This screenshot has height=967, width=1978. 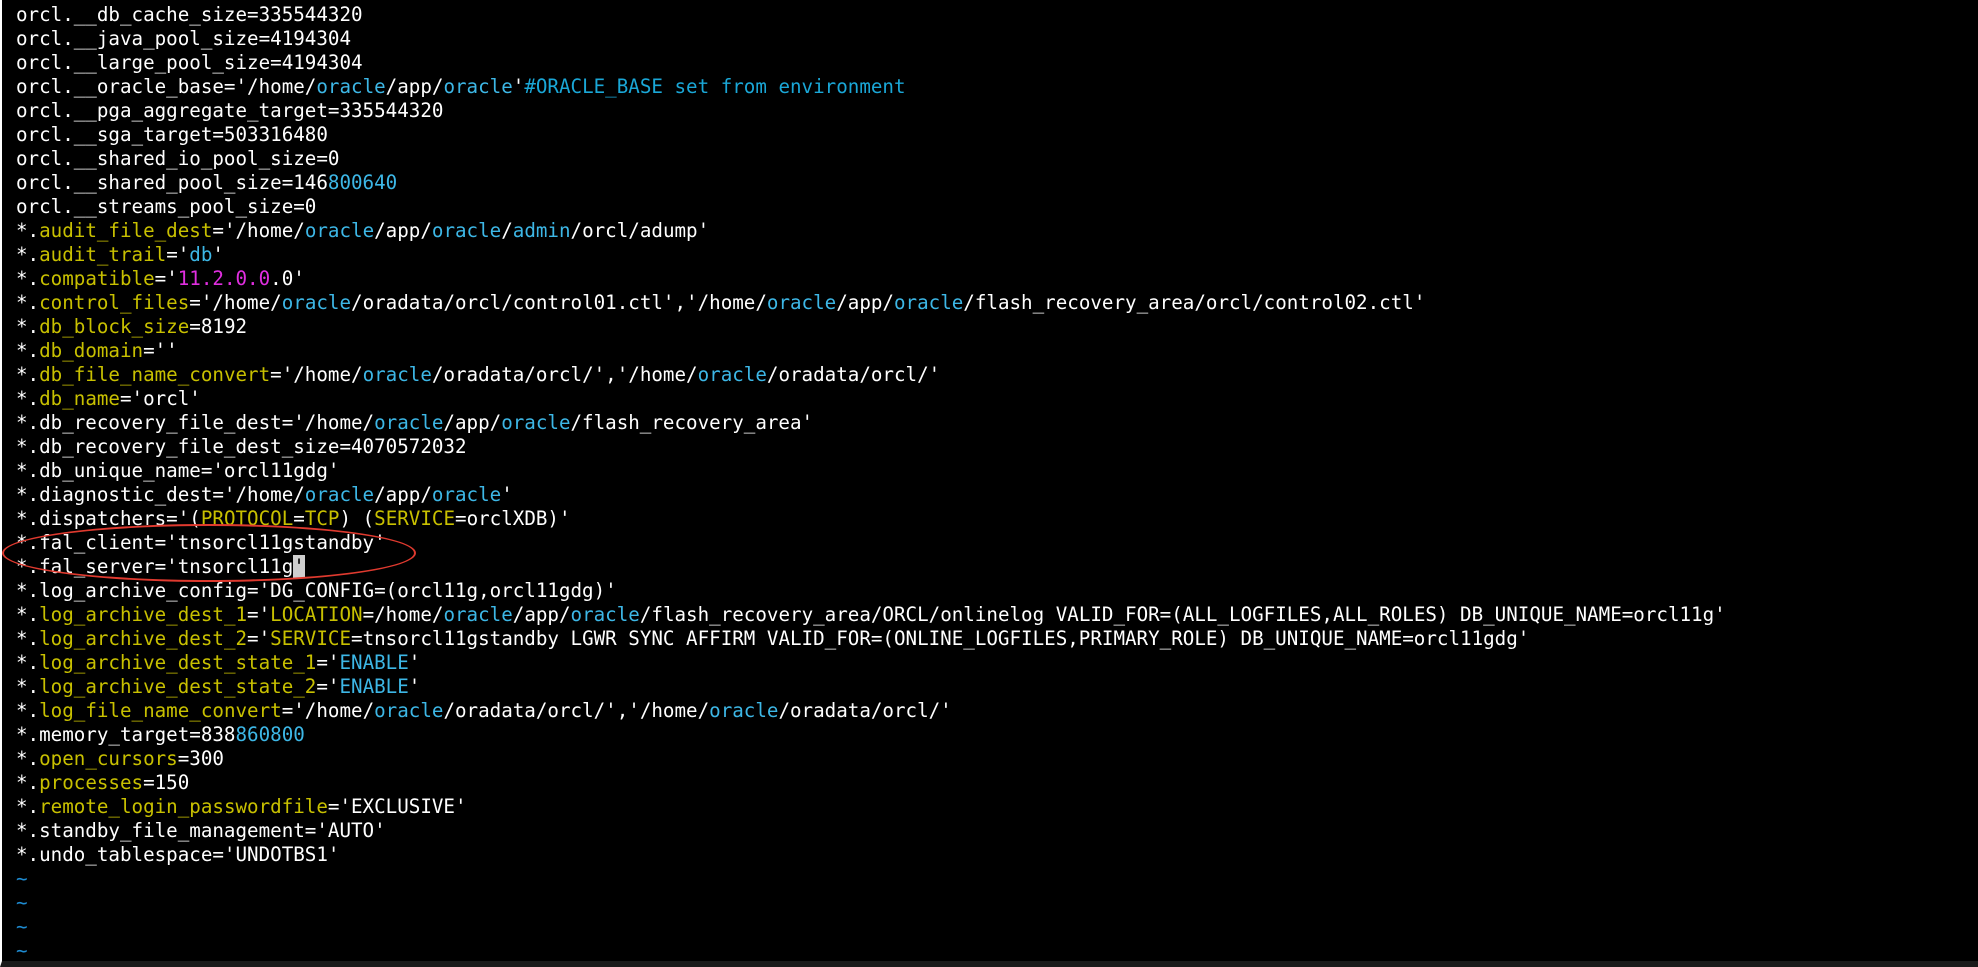 What do you see at coordinates (996, 279) in the screenshot?
I see `code-line: *.compatible='11.2.0.0.0'` at bounding box center [996, 279].